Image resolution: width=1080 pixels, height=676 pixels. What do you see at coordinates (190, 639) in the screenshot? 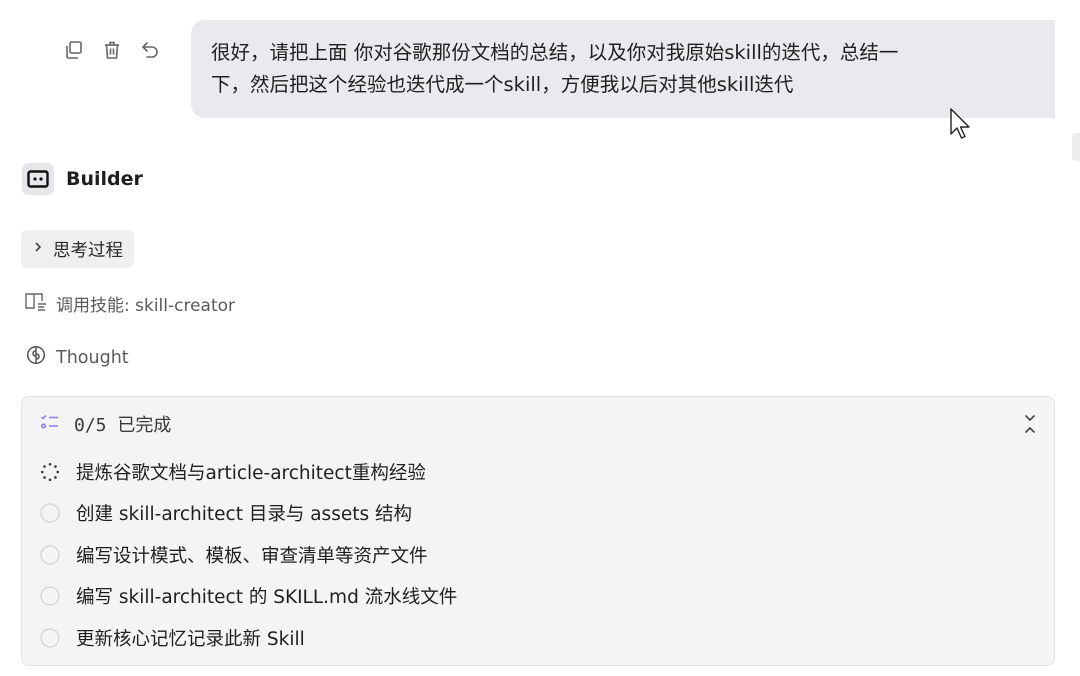
I see `todo-item-label: 更新核心记忆记录此新 Skill` at bounding box center [190, 639].